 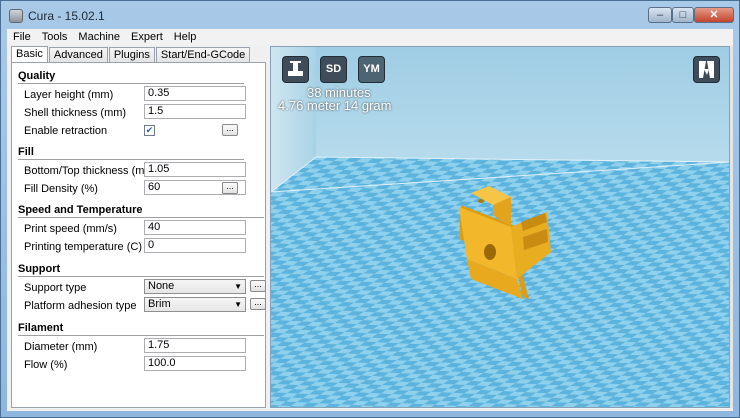 I want to click on bottom-top-thickness-input: 1.05, so click(x=195, y=169).